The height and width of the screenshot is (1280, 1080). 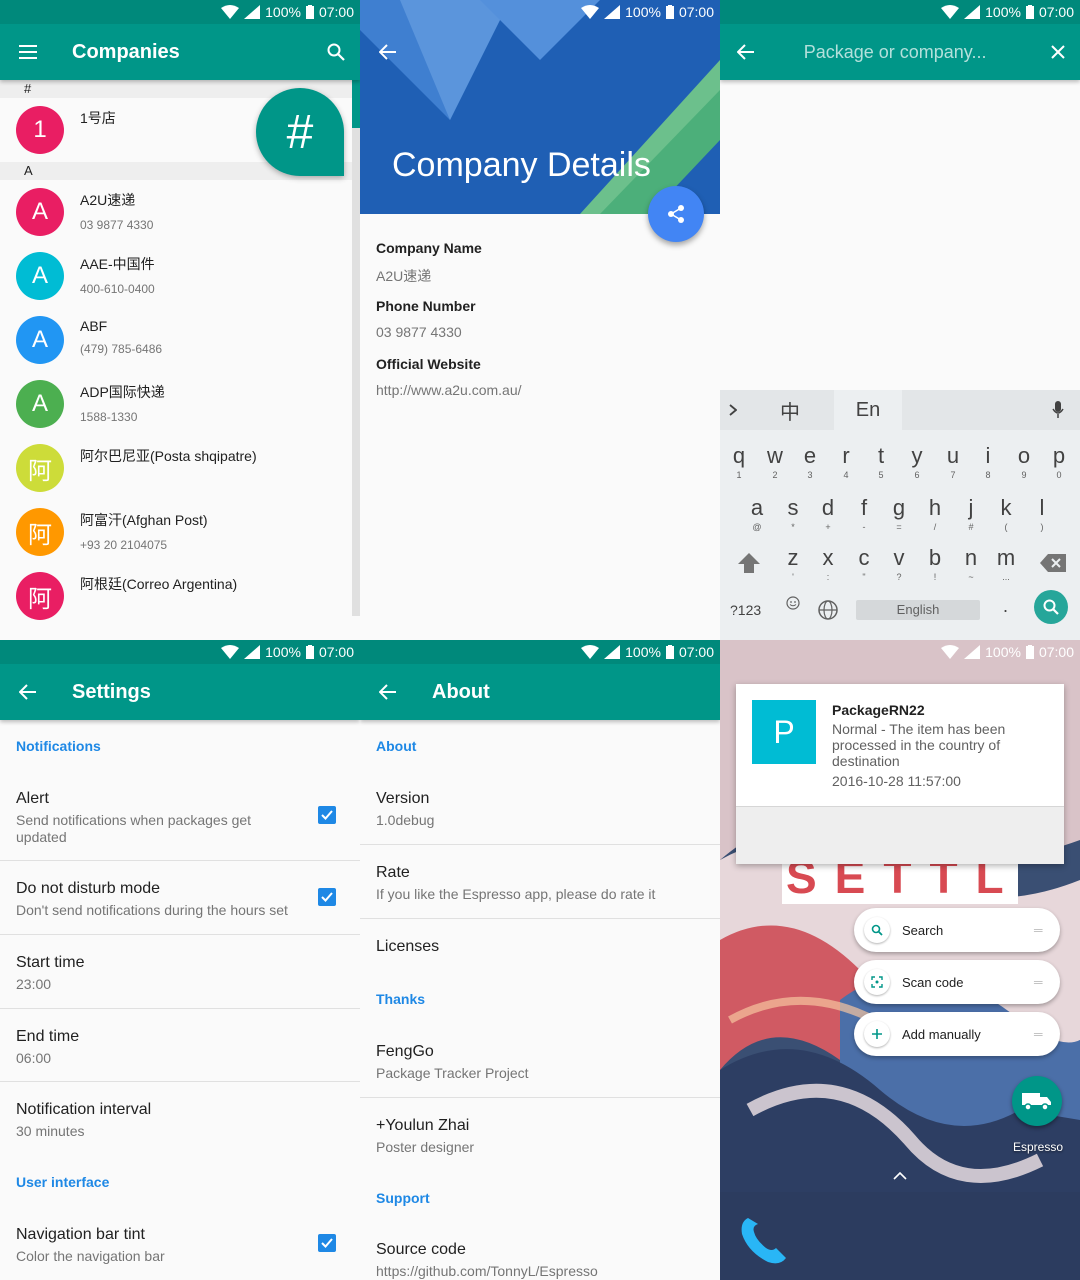 I want to click on key-h: h /, so click(x=935, y=511).